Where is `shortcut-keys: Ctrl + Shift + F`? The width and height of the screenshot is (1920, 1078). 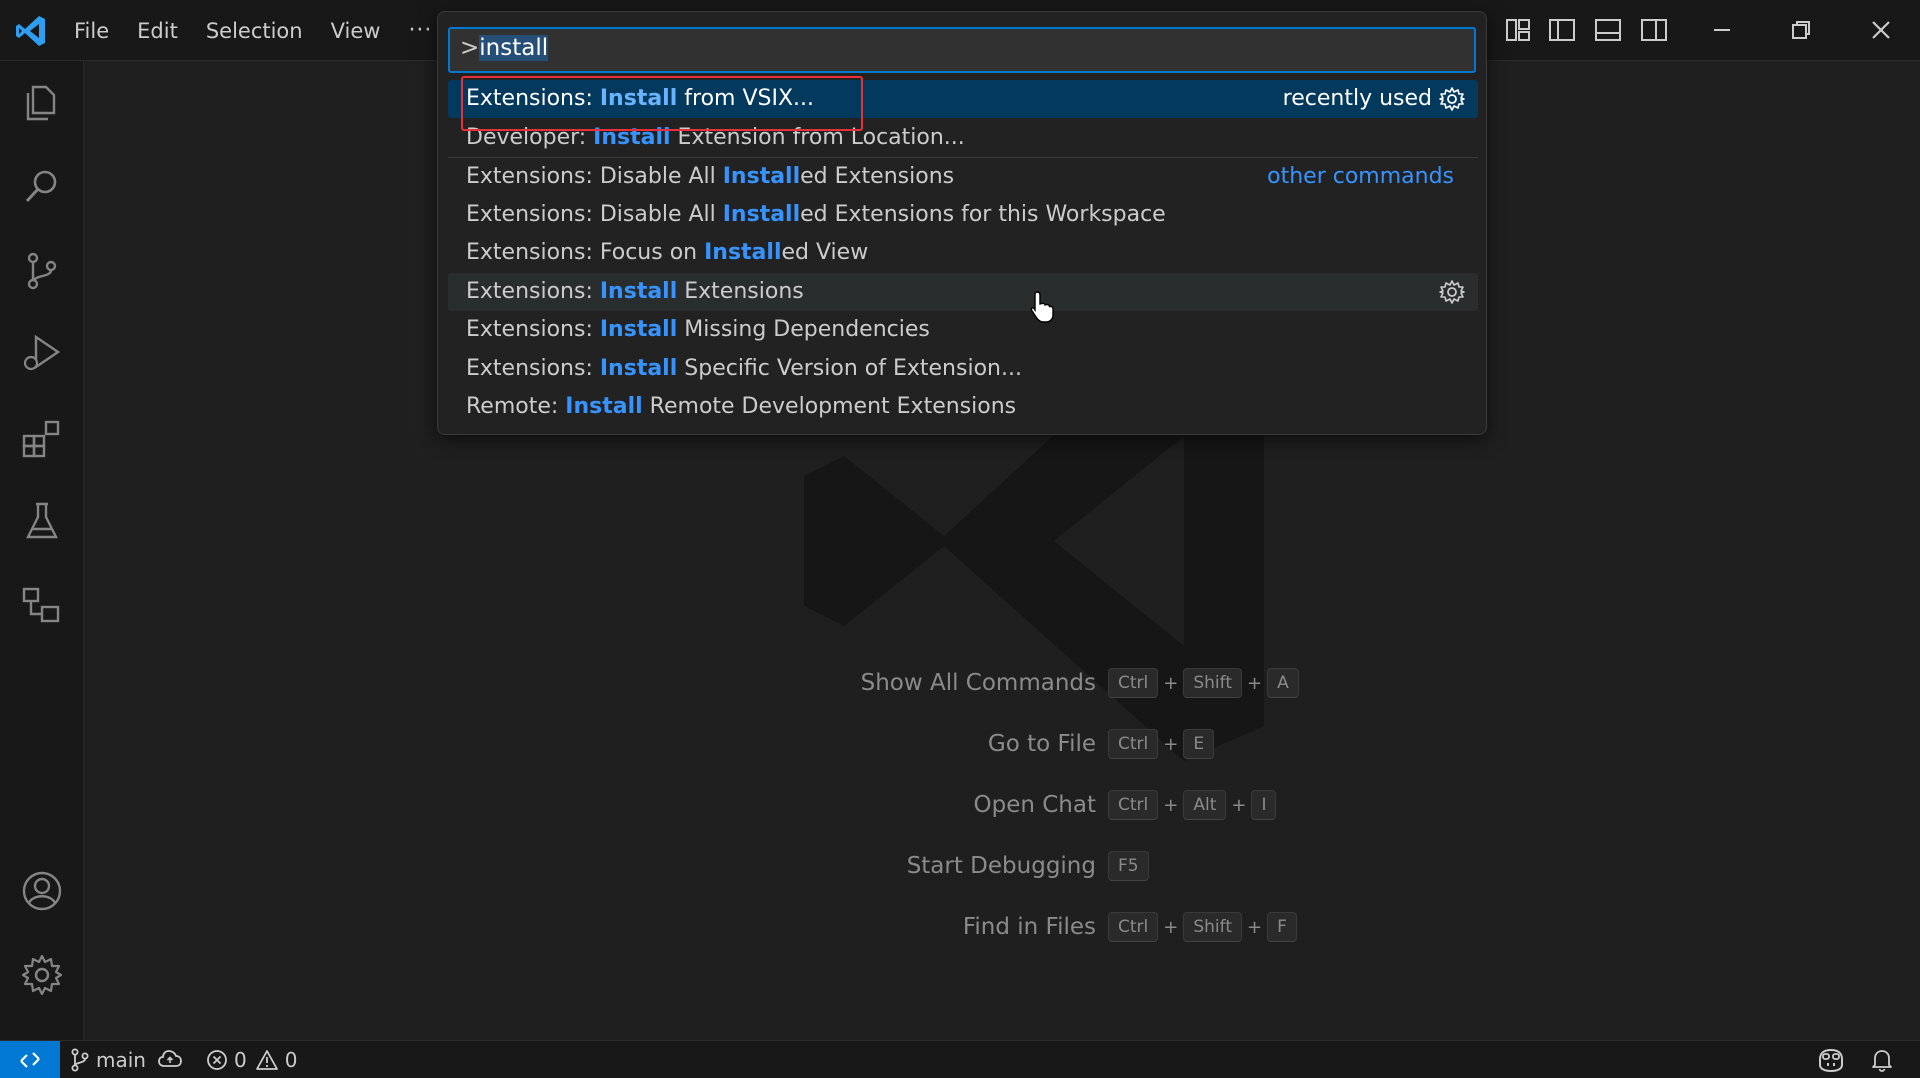
shortcut-keys: Ctrl + Shift + F is located at coordinates (1202, 927).